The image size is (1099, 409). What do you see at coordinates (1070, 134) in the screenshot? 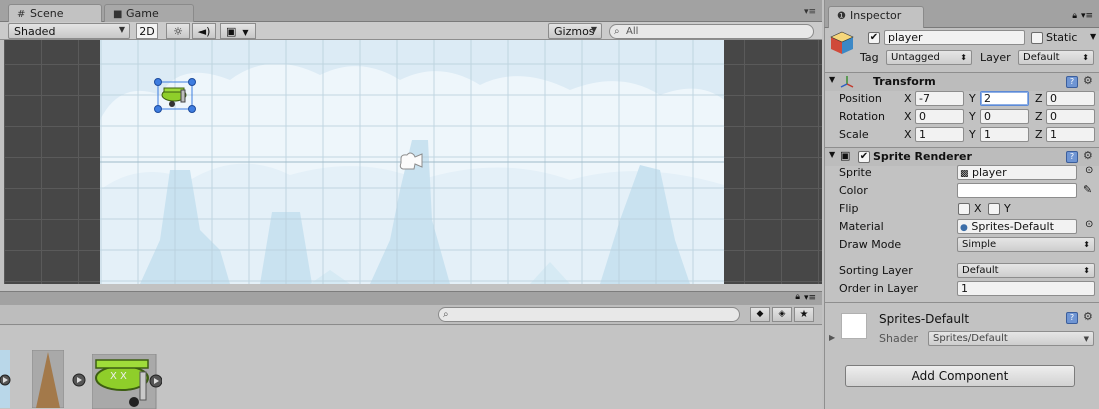
I see `scale-z-field: 1` at bounding box center [1070, 134].